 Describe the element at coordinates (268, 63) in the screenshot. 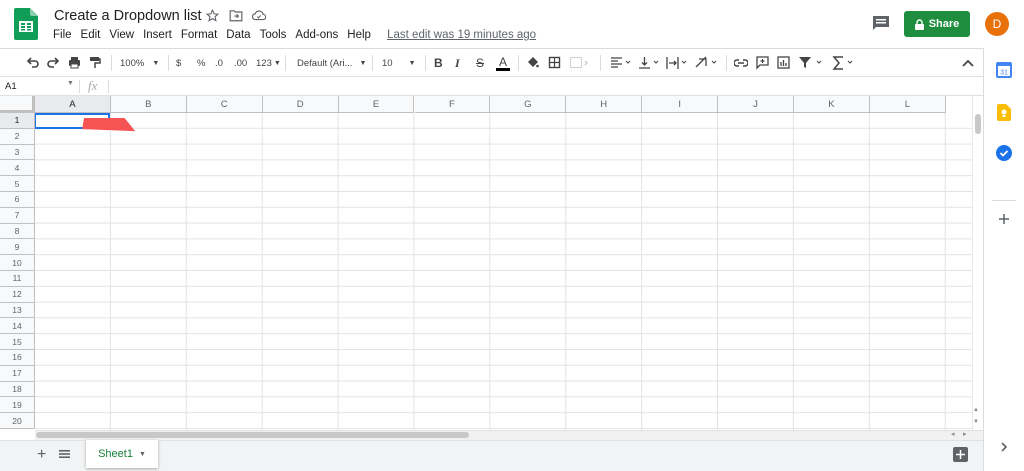

I see `more-formats-button: 123 ▼` at that location.